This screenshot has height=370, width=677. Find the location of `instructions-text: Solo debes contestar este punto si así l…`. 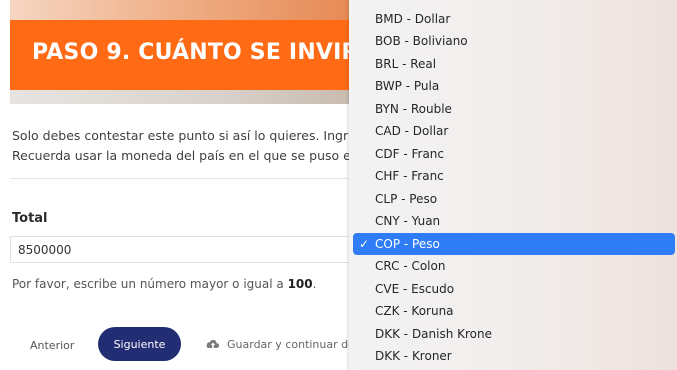

instructions-text: Solo debes contestar este punto si así l… is located at coordinates (182, 146).